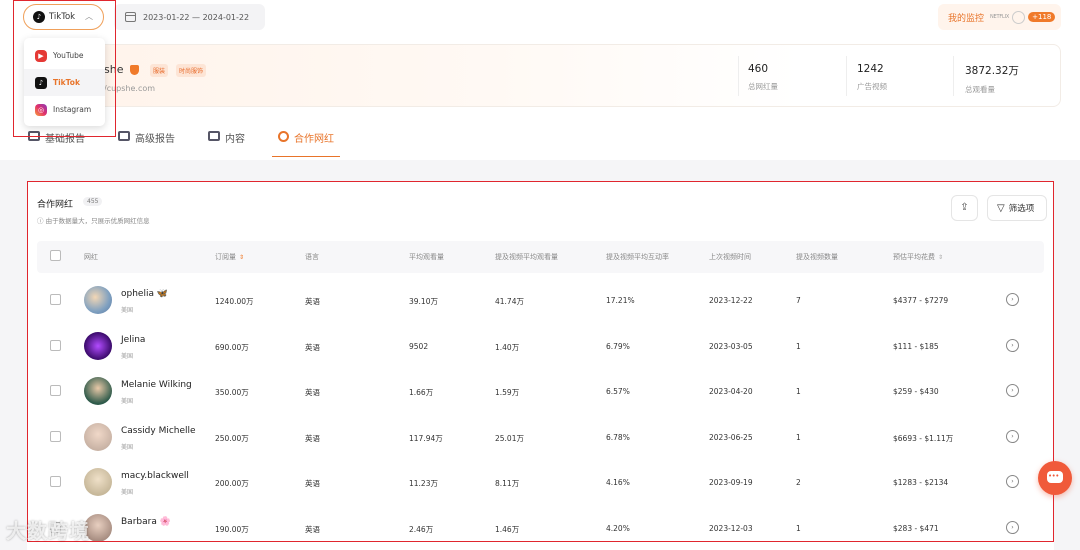  Describe the element at coordinates (155, 139) in the screenshot. I see `tab-label: 高级报告` at that location.